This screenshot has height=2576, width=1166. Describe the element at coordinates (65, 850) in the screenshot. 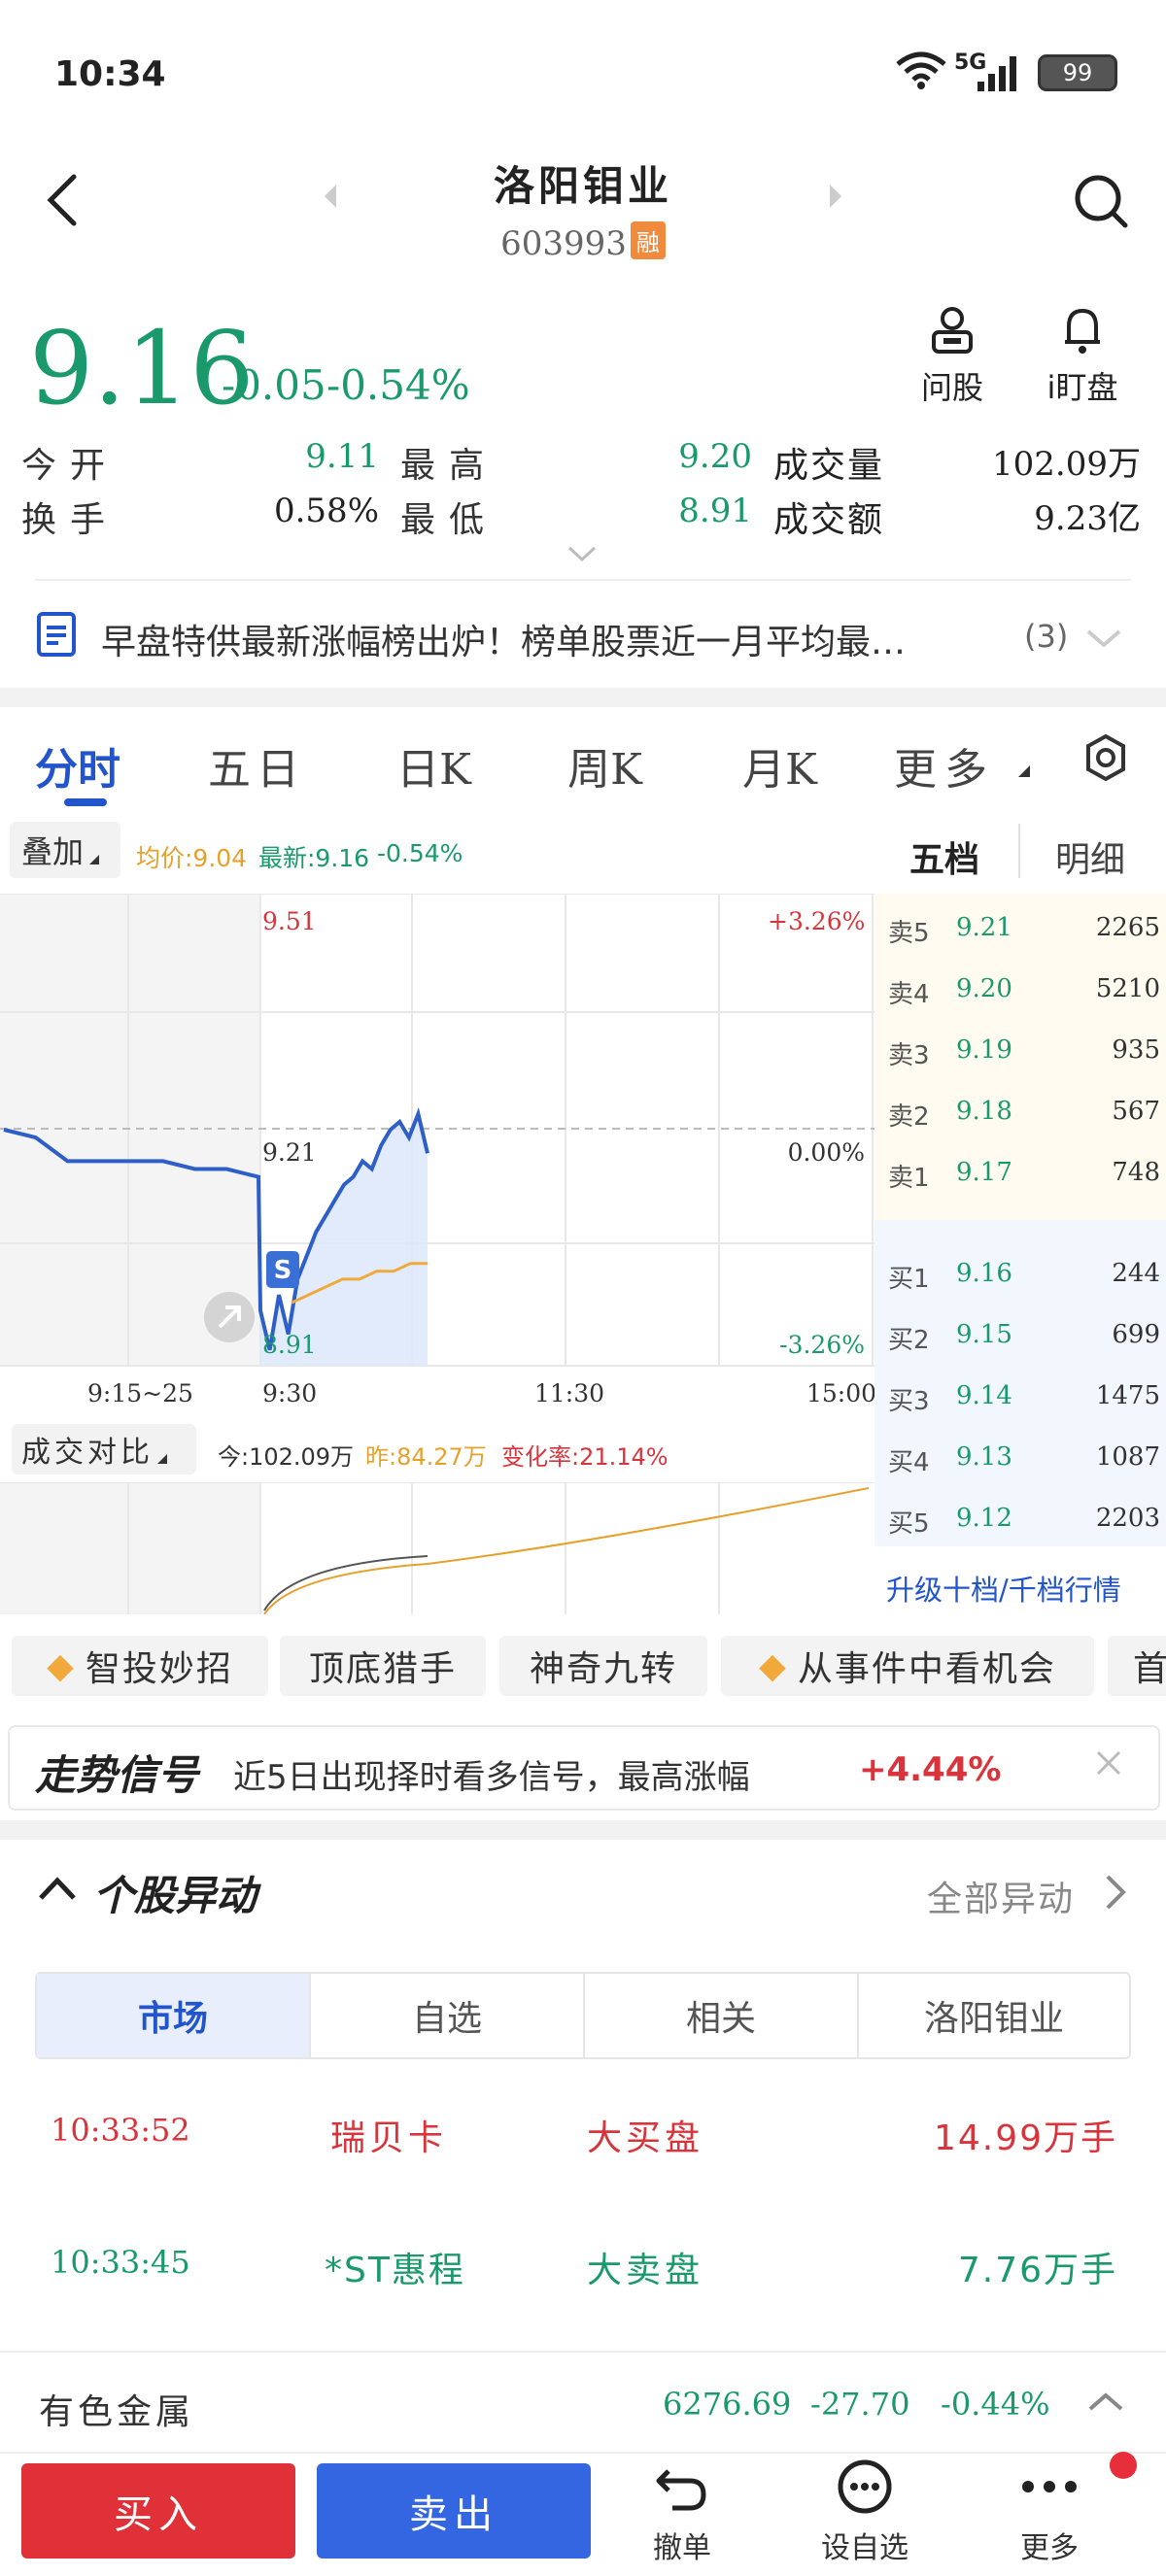

I see `overlay-dropdown: 叠加` at that location.